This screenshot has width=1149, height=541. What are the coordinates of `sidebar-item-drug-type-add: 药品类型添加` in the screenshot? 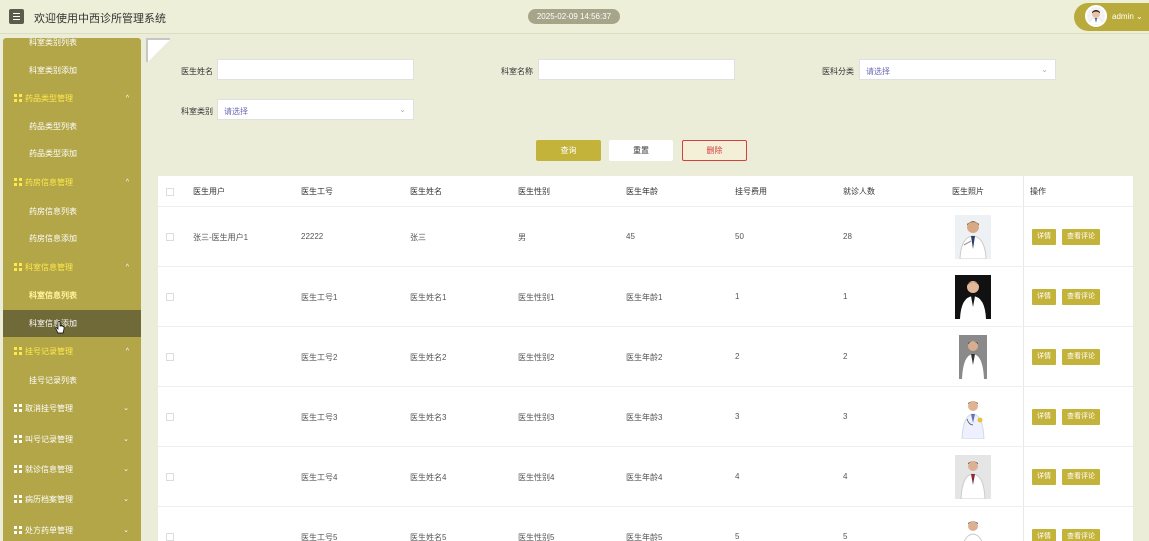 It's located at (72, 154).